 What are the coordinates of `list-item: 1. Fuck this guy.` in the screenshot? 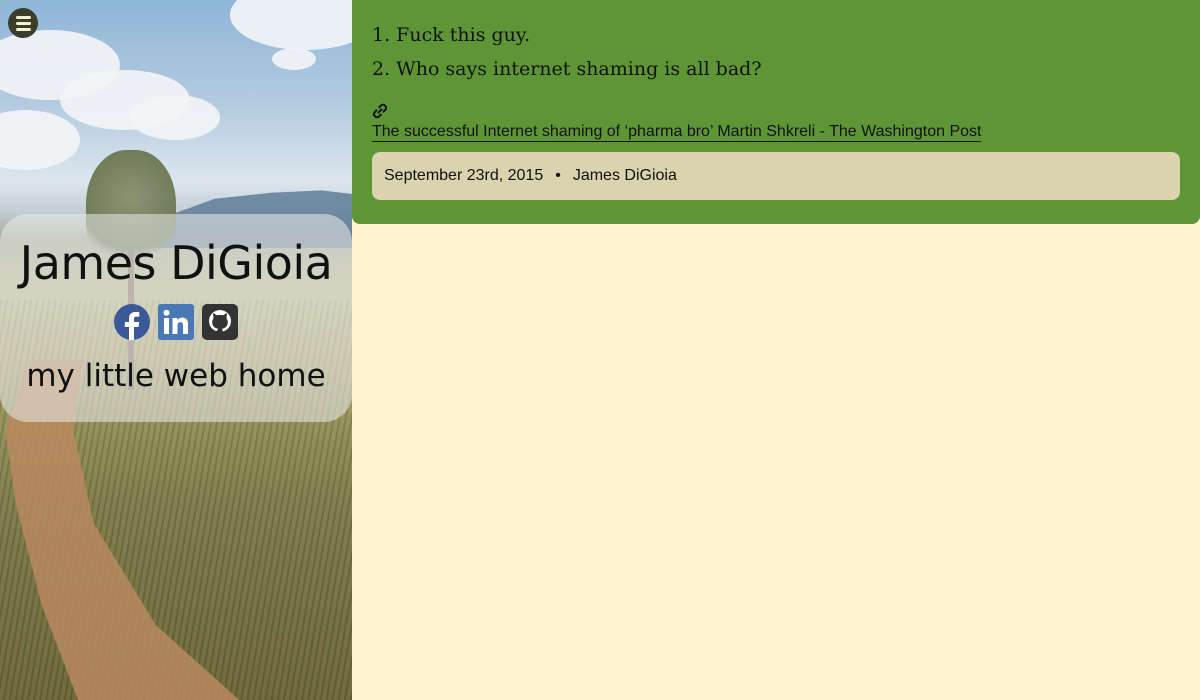 It's located at (451, 35).